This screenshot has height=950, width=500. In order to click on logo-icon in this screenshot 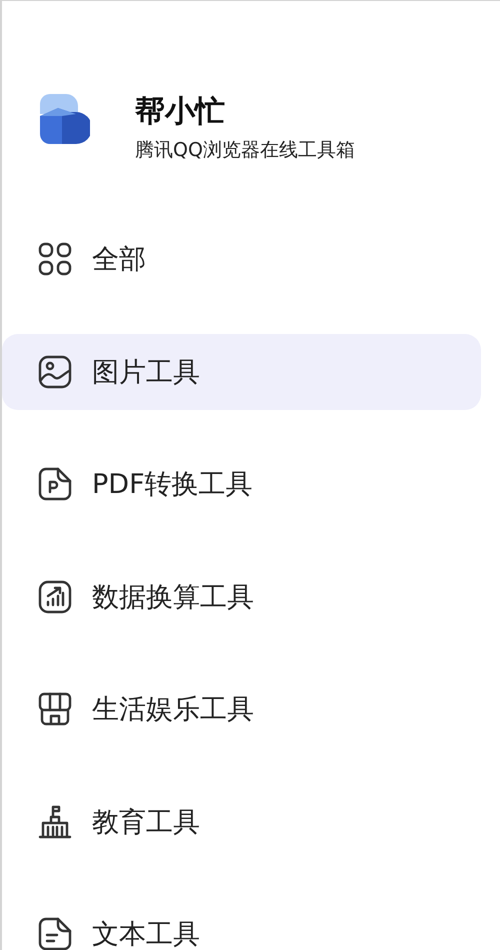, I will do `click(65, 119)`.